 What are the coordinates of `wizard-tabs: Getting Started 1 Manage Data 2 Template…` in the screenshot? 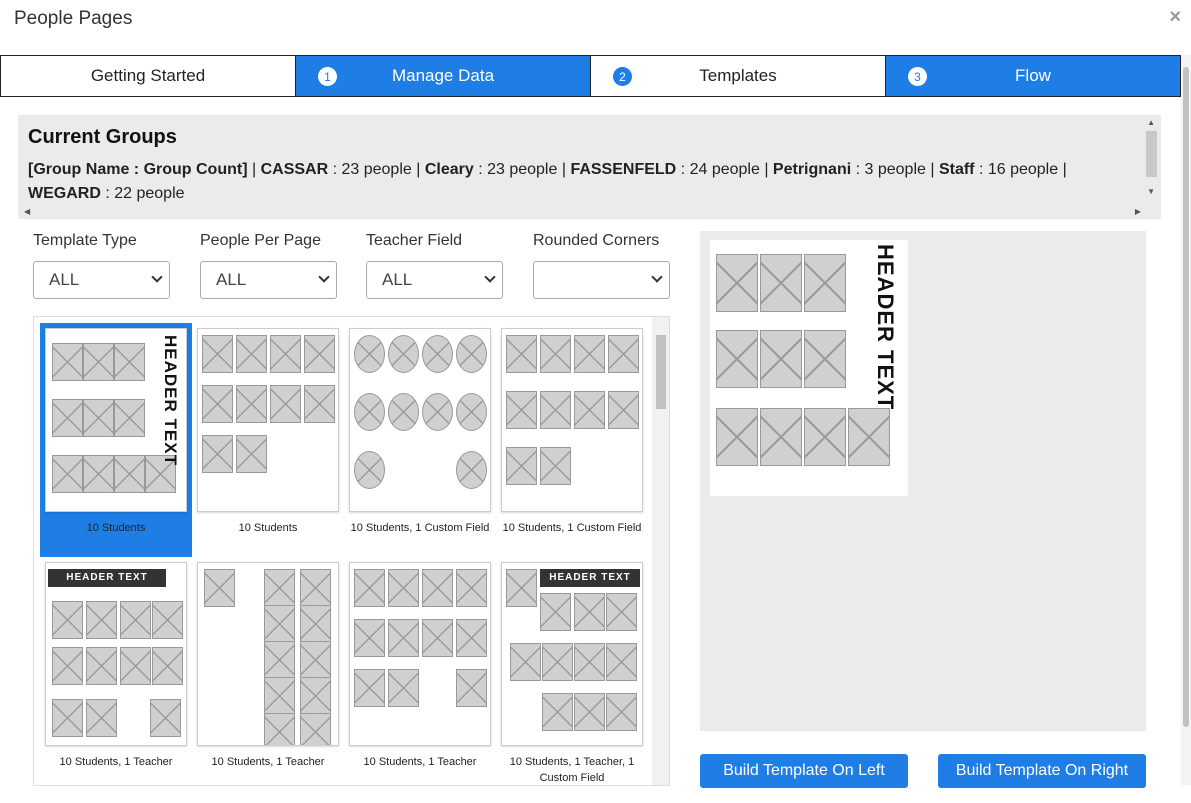 It's located at (590, 76).